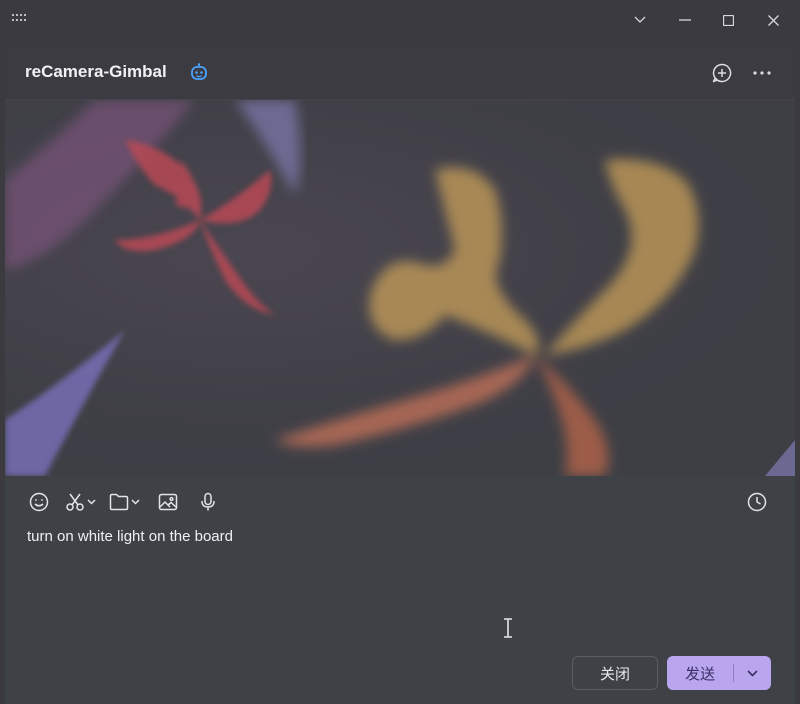  What do you see at coordinates (400, 72) in the screenshot?
I see `chat-header: reCamera-Gimbal` at bounding box center [400, 72].